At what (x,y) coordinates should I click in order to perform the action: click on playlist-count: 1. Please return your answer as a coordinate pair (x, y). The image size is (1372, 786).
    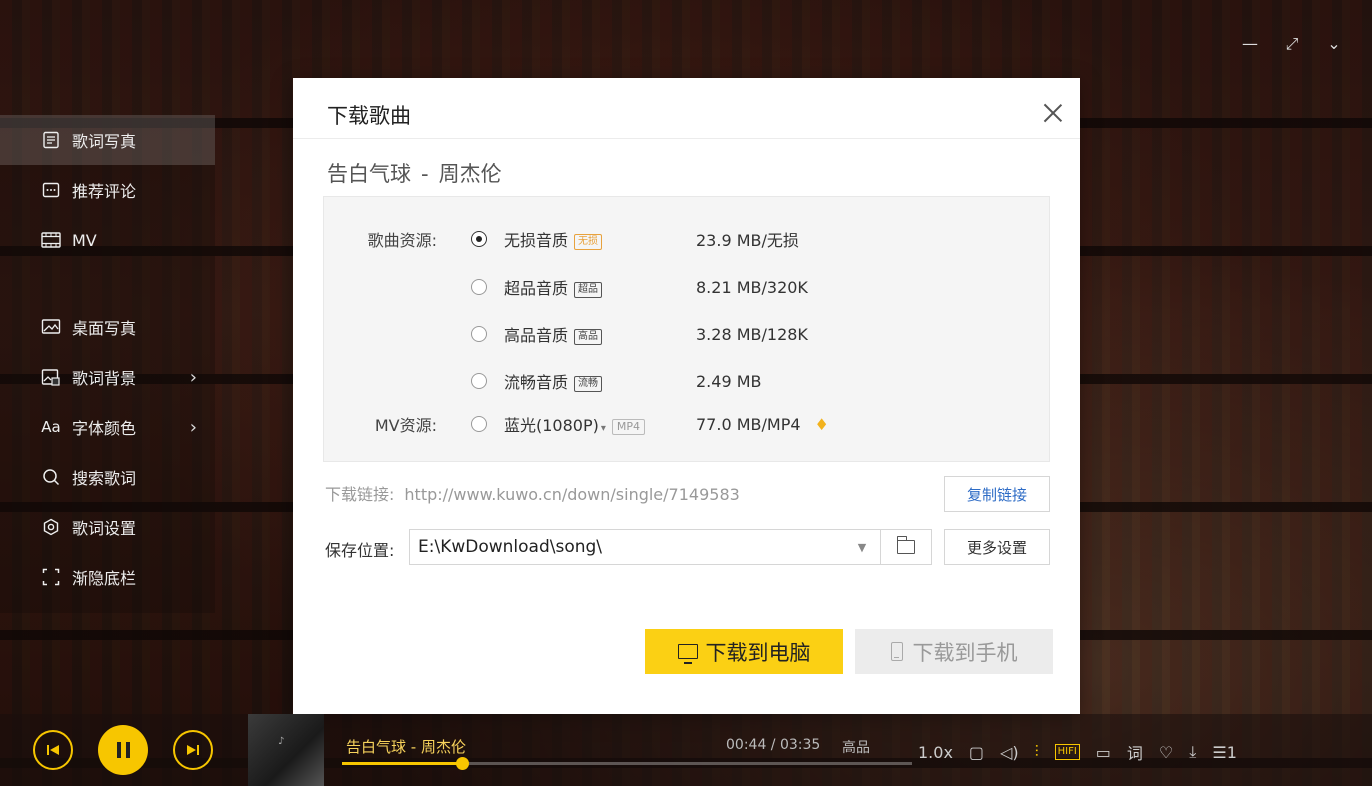
    Looking at the image, I should click on (1231, 752).